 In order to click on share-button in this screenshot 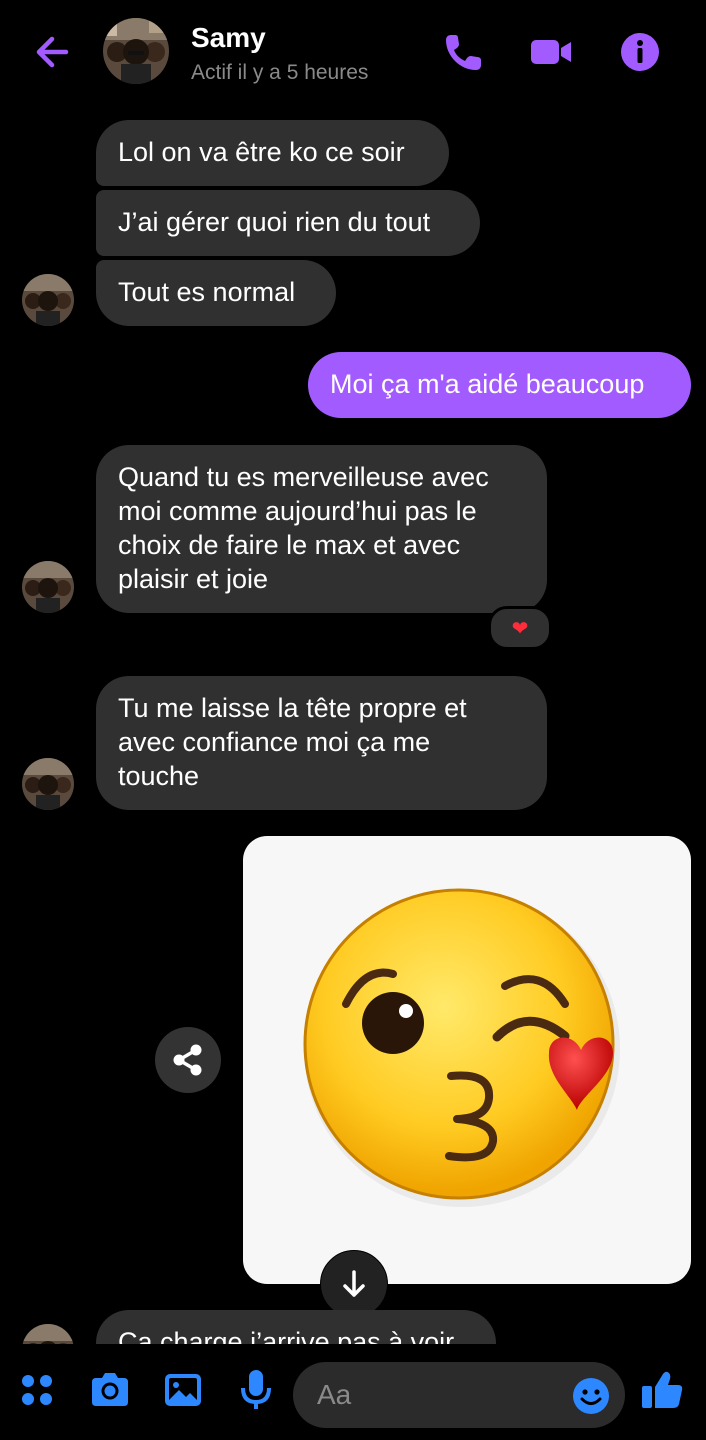, I will do `click(188, 1060)`.